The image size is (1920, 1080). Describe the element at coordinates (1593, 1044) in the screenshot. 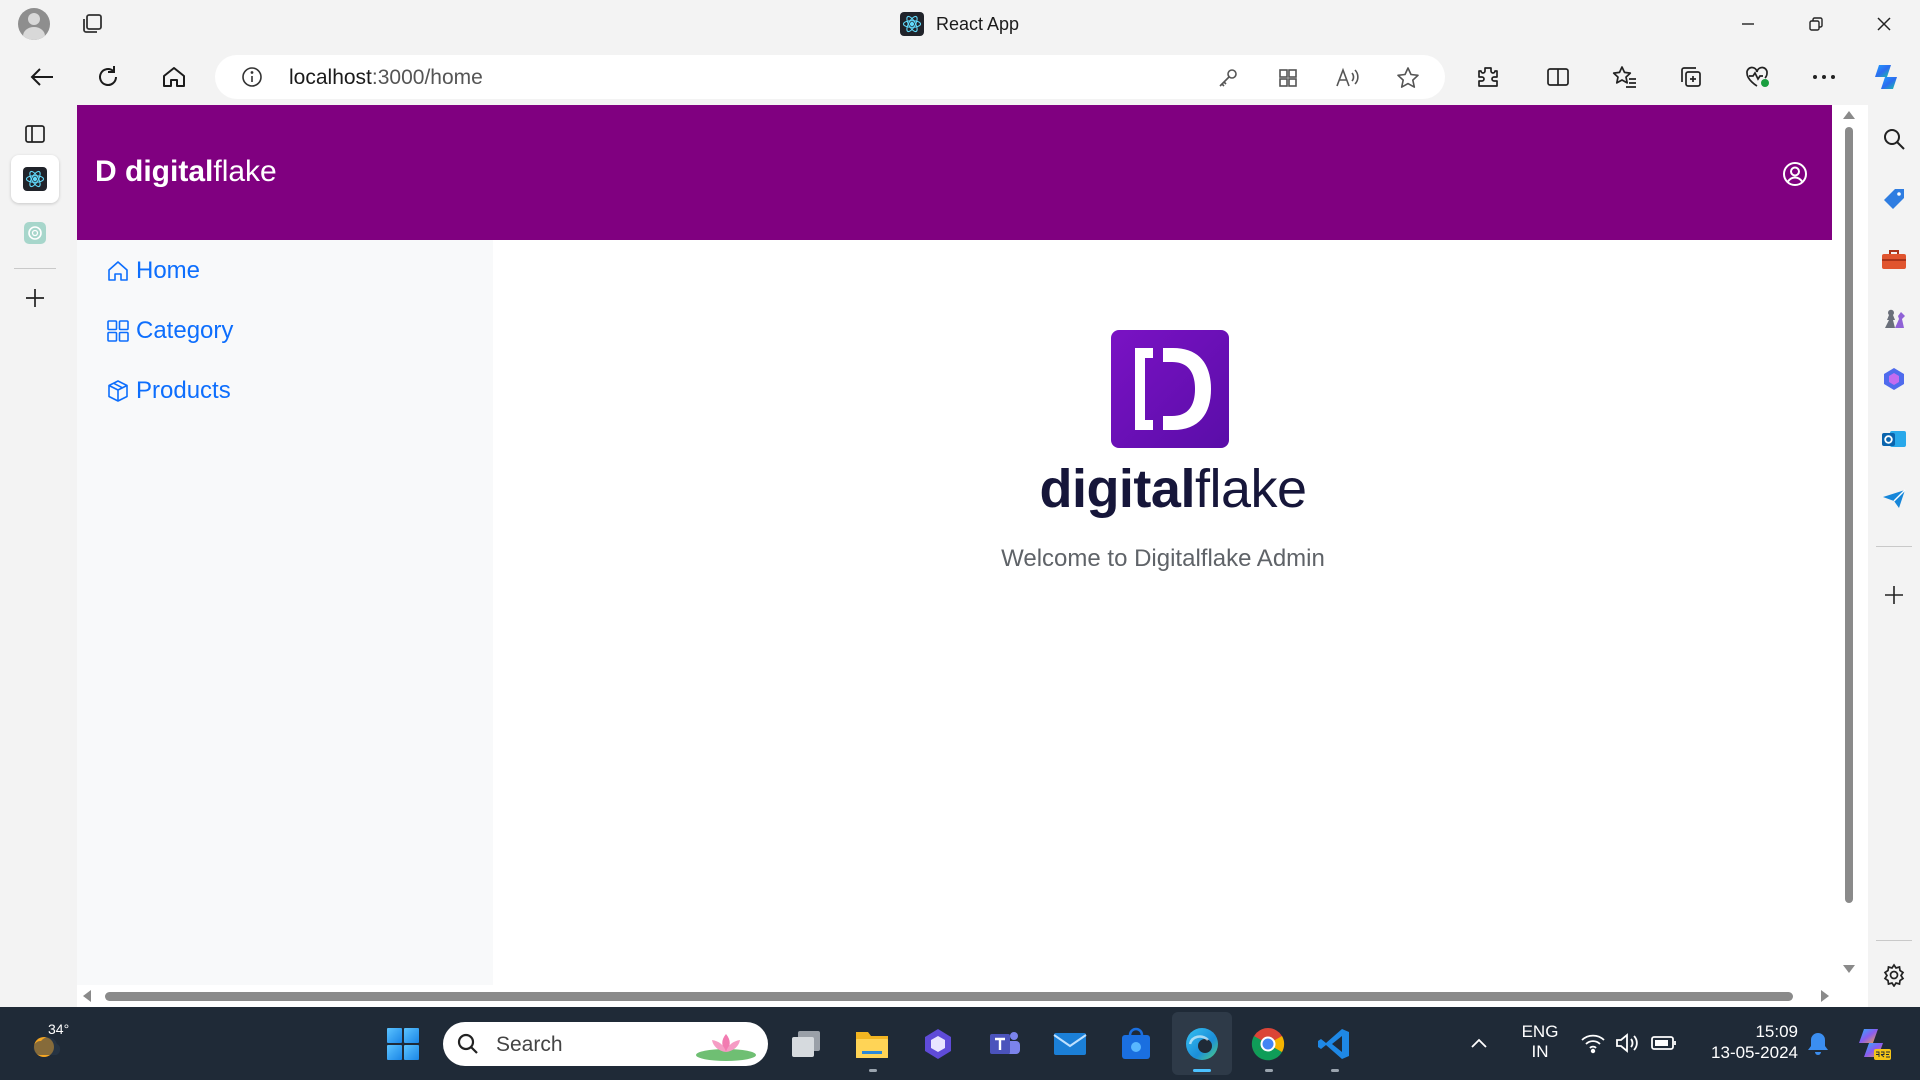

I see `wifi-icon` at that location.